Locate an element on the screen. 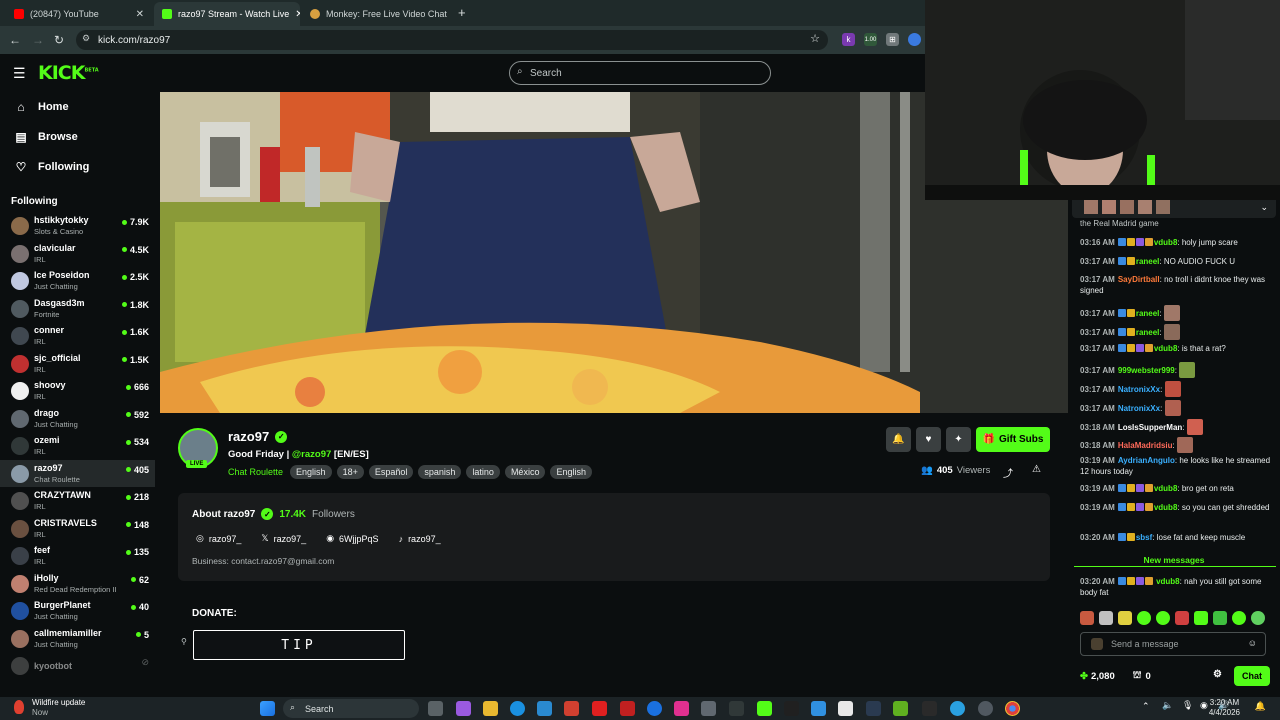  sidebar-channel-kyootbot: kyootbot ⊘ is located at coordinates (77, 665).